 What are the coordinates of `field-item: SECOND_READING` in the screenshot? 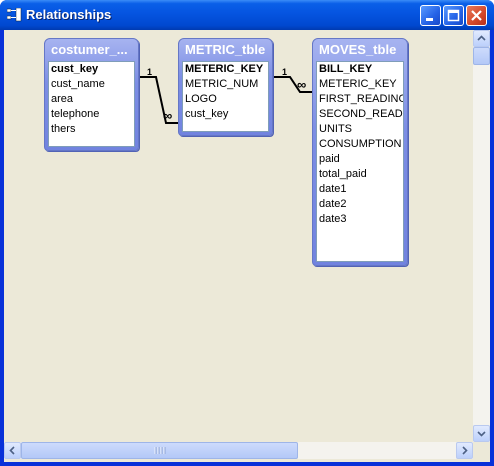 It's located at (360, 114).